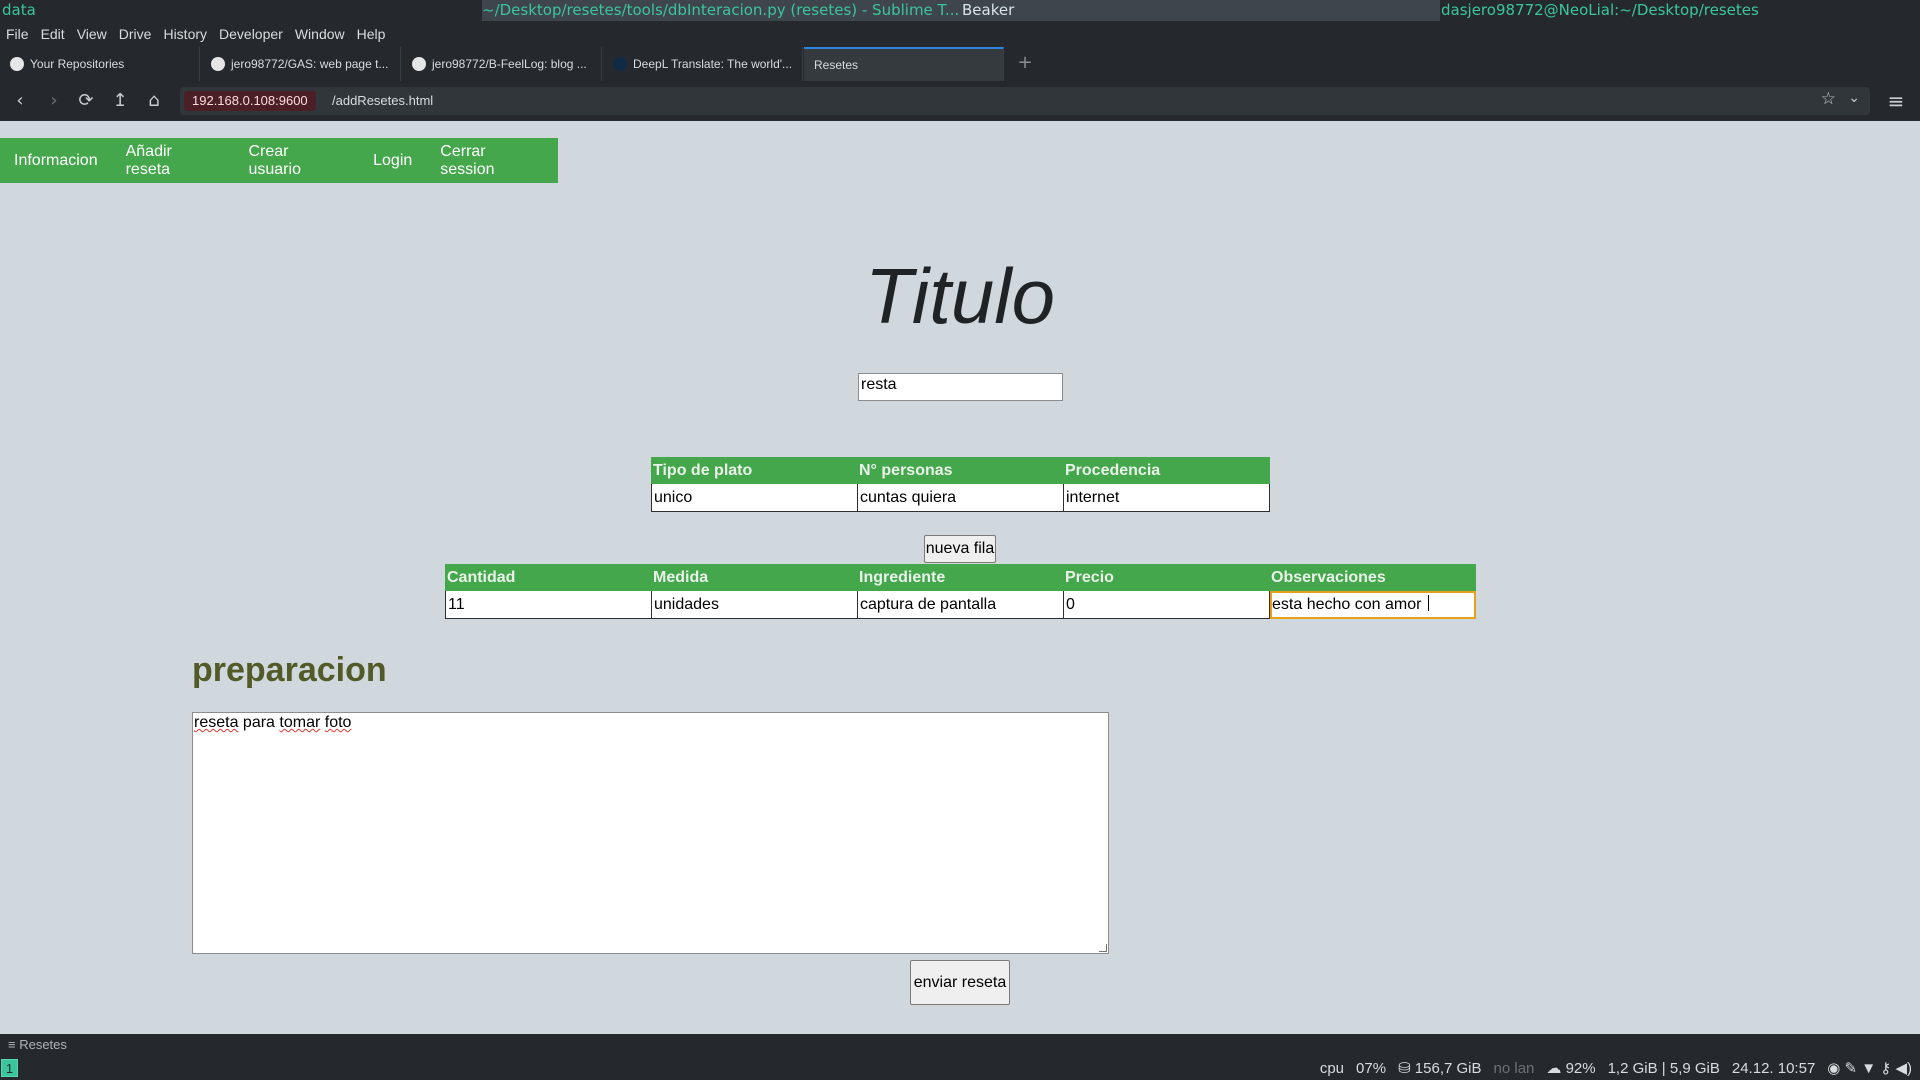 The width and height of the screenshot is (1920, 1080). What do you see at coordinates (383, 100) in the screenshot?
I see `url-path: /addResetes.html` at bounding box center [383, 100].